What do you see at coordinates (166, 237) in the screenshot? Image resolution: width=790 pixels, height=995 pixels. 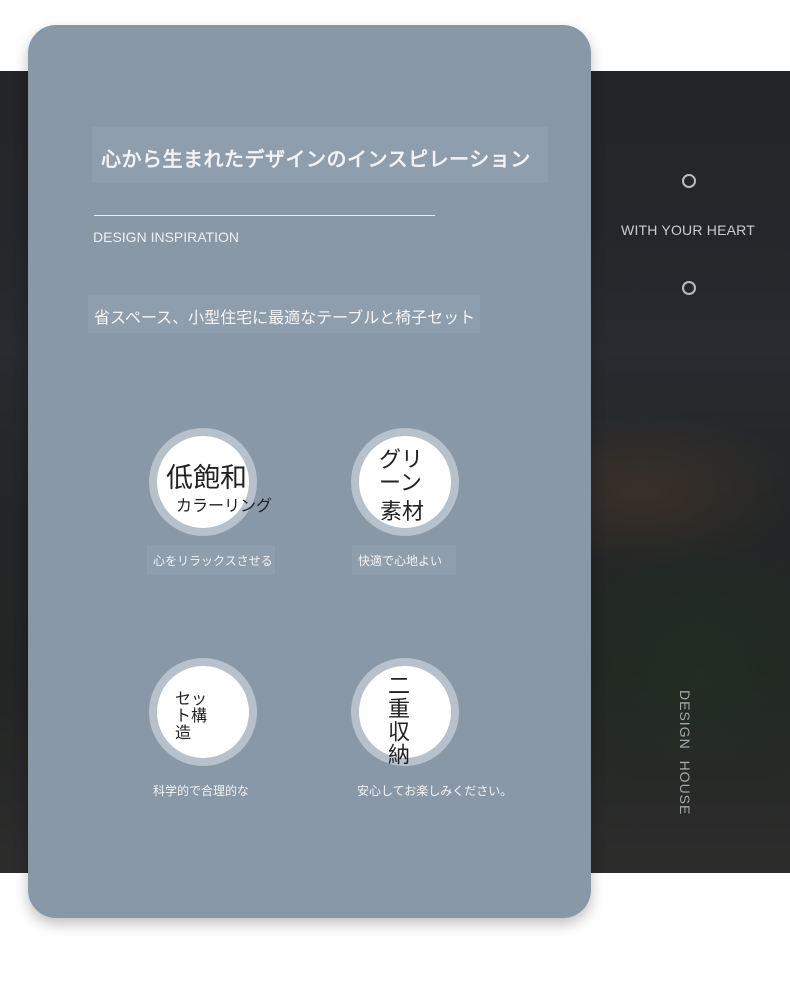 I see `card-subtitle: DESIGN INSPIRATION` at bounding box center [166, 237].